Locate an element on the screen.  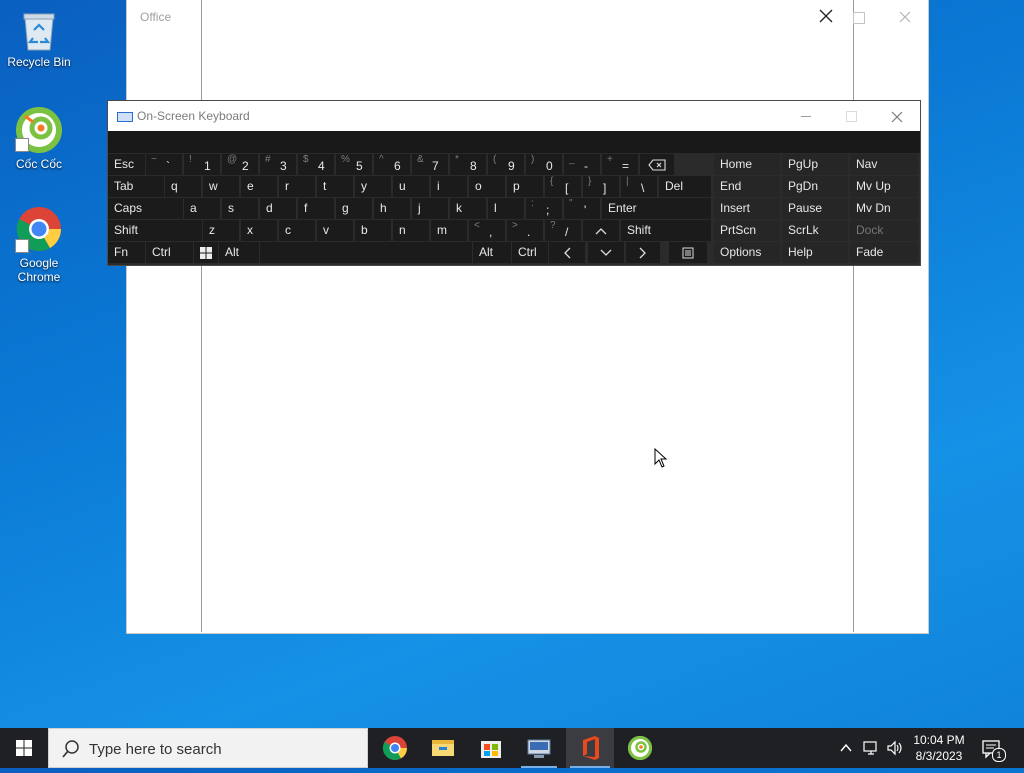
osk-key-j: j is located at coordinates (430, 208).